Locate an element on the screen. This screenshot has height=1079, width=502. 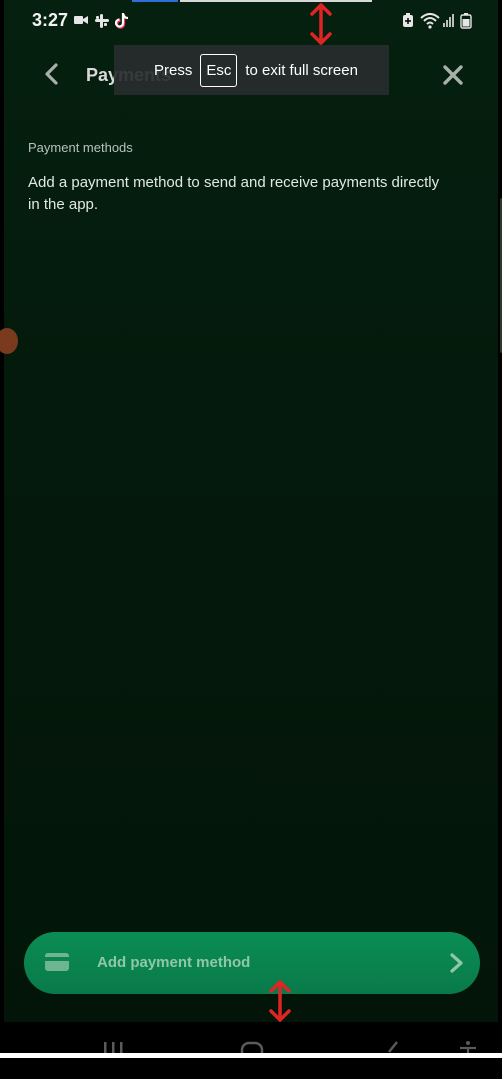
chevron-left-icon is located at coordinates (51, 74).